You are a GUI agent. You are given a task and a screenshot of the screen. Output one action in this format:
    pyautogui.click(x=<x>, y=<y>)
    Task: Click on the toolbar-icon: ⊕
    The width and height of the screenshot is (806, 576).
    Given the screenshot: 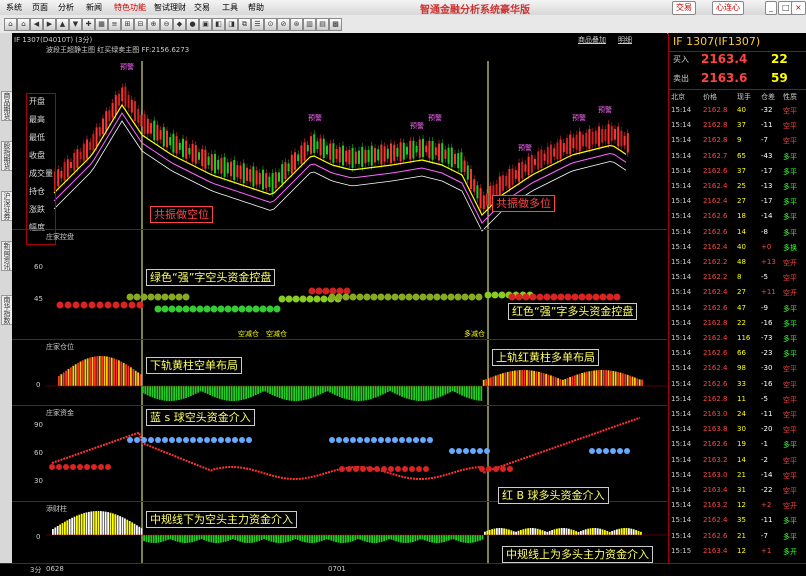 What is the action you would take?
    pyautogui.click(x=153, y=24)
    